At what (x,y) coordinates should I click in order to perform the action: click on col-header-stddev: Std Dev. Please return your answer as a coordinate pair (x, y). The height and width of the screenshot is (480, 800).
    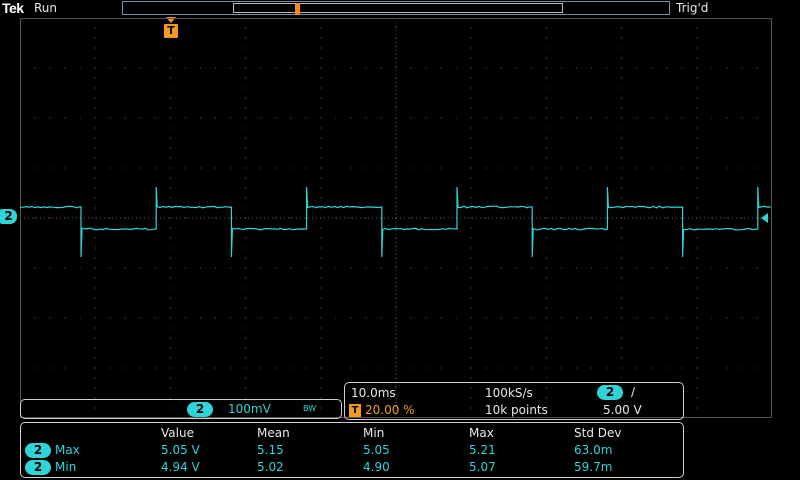
    Looking at the image, I should click on (597, 433).